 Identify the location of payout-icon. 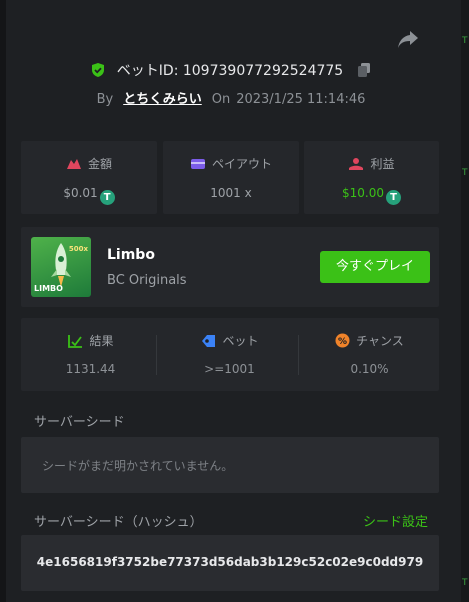
(197, 164).